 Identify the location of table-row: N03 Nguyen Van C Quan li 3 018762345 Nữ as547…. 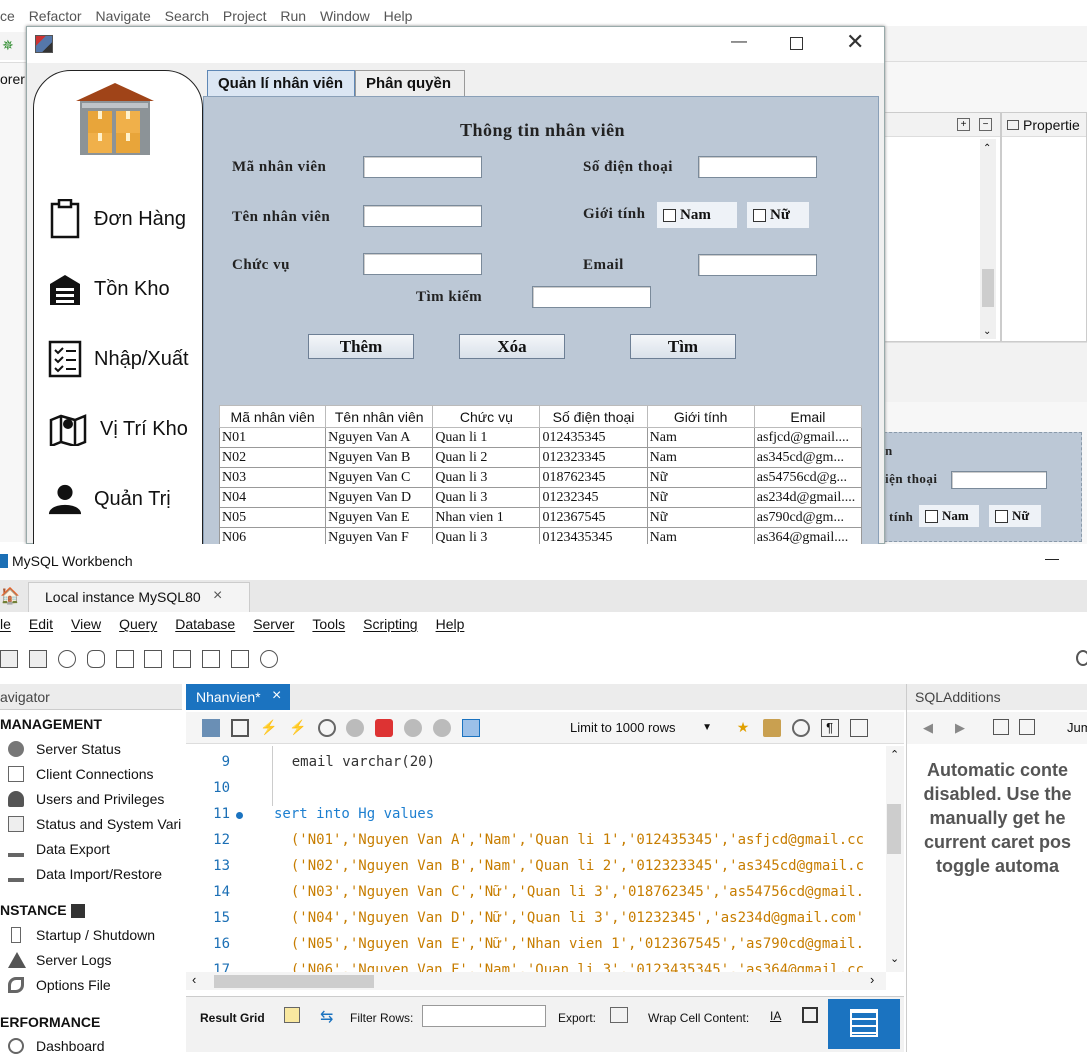
(540, 477).